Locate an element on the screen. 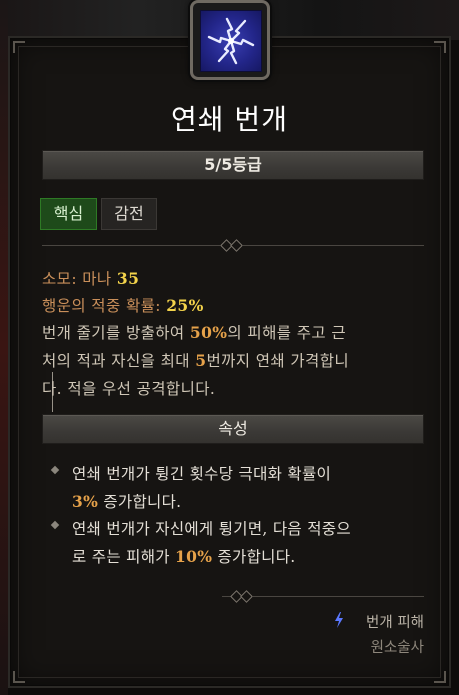 Image resolution: width=459 pixels, height=695 pixels. description-line: 다. 적을 우선 공격합니다. is located at coordinates (129, 389).